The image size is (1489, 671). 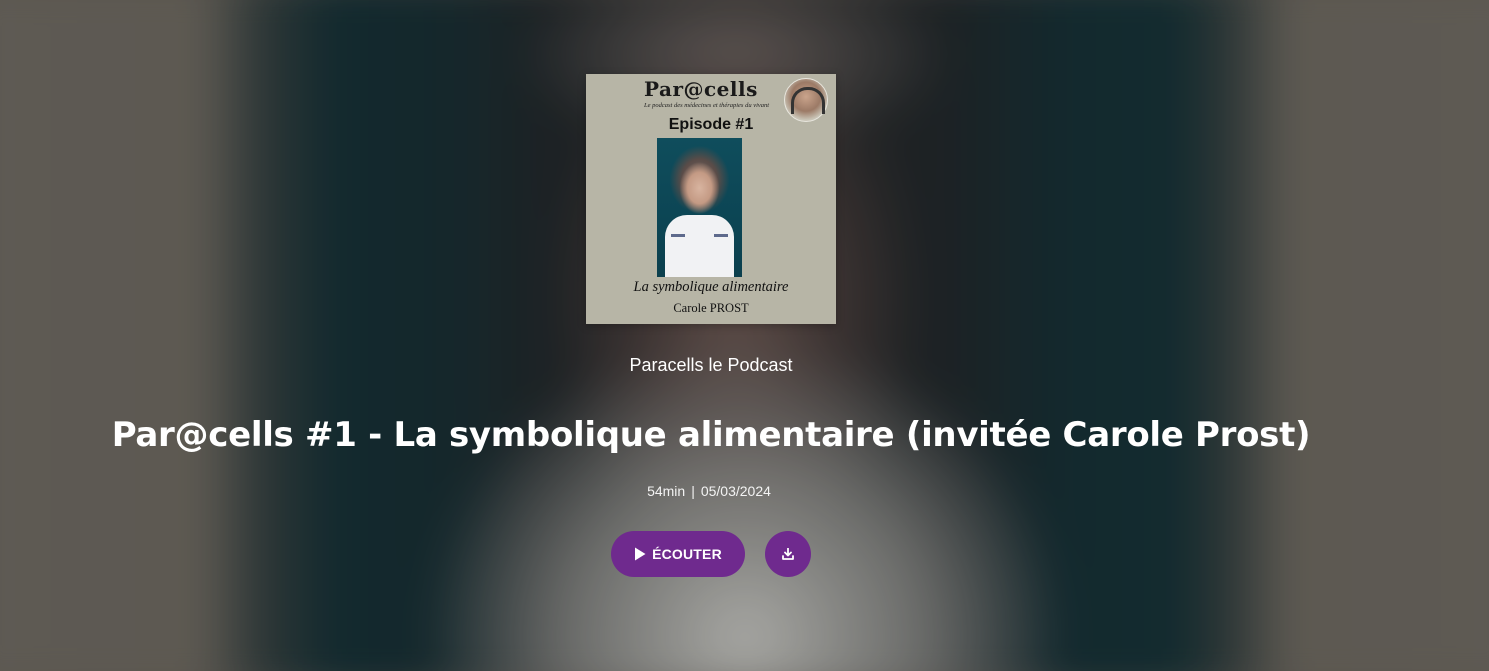 I want to click on episode-duration: 54min, so click(x=666, y=491).